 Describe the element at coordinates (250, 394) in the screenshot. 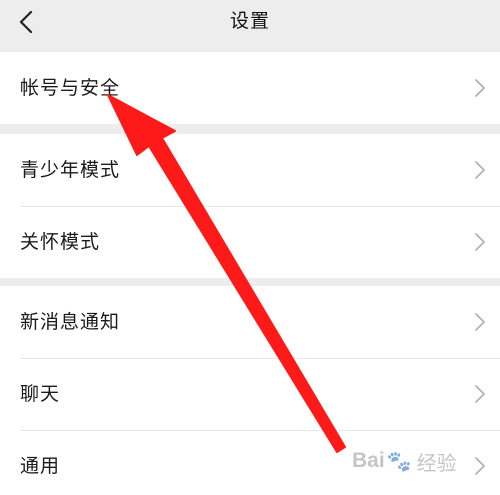

I see `settings-item-chat: 聊天` at that location.